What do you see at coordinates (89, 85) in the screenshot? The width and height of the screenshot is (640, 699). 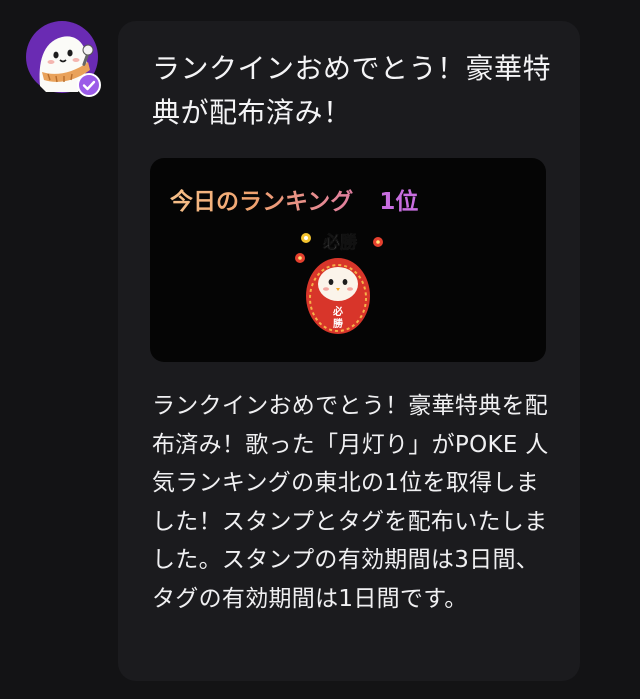 I see `verified-check-icon` at bounding box center [89, 85].